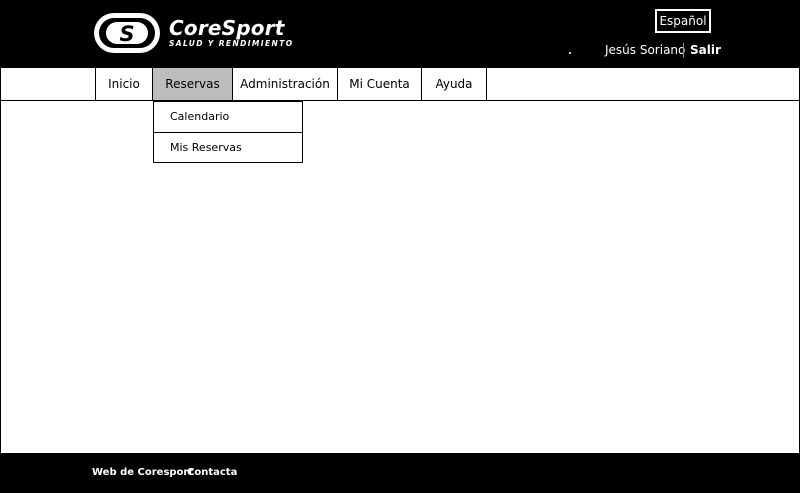 Image resolution: width=800 pixels, height=493 pixels. Describe the element at coordinates (231, 43) in the screenshot. I see `logo-tagline: SALUD Y RENDIMIENTO` at that location.